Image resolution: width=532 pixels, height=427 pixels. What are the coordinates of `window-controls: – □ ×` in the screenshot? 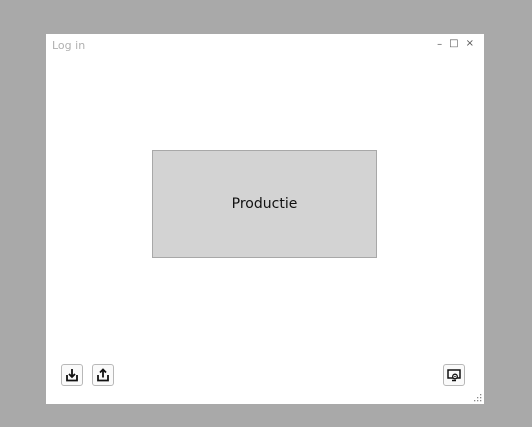 It's located at (455, 44).